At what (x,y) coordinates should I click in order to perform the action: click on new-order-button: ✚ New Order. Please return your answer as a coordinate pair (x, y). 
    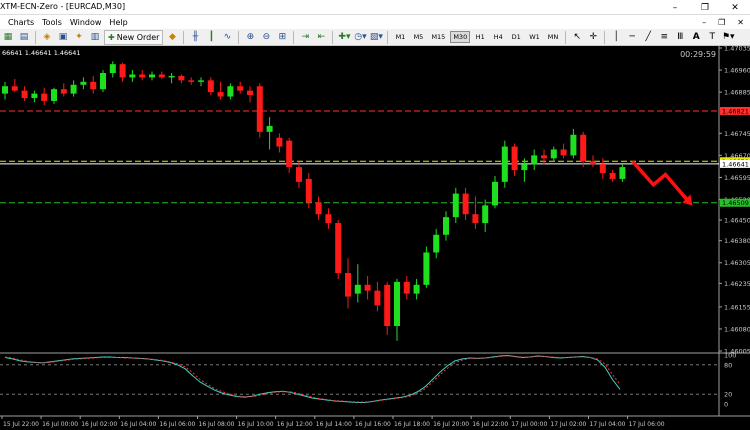
    Looking at the image, I should click on (134, 37).